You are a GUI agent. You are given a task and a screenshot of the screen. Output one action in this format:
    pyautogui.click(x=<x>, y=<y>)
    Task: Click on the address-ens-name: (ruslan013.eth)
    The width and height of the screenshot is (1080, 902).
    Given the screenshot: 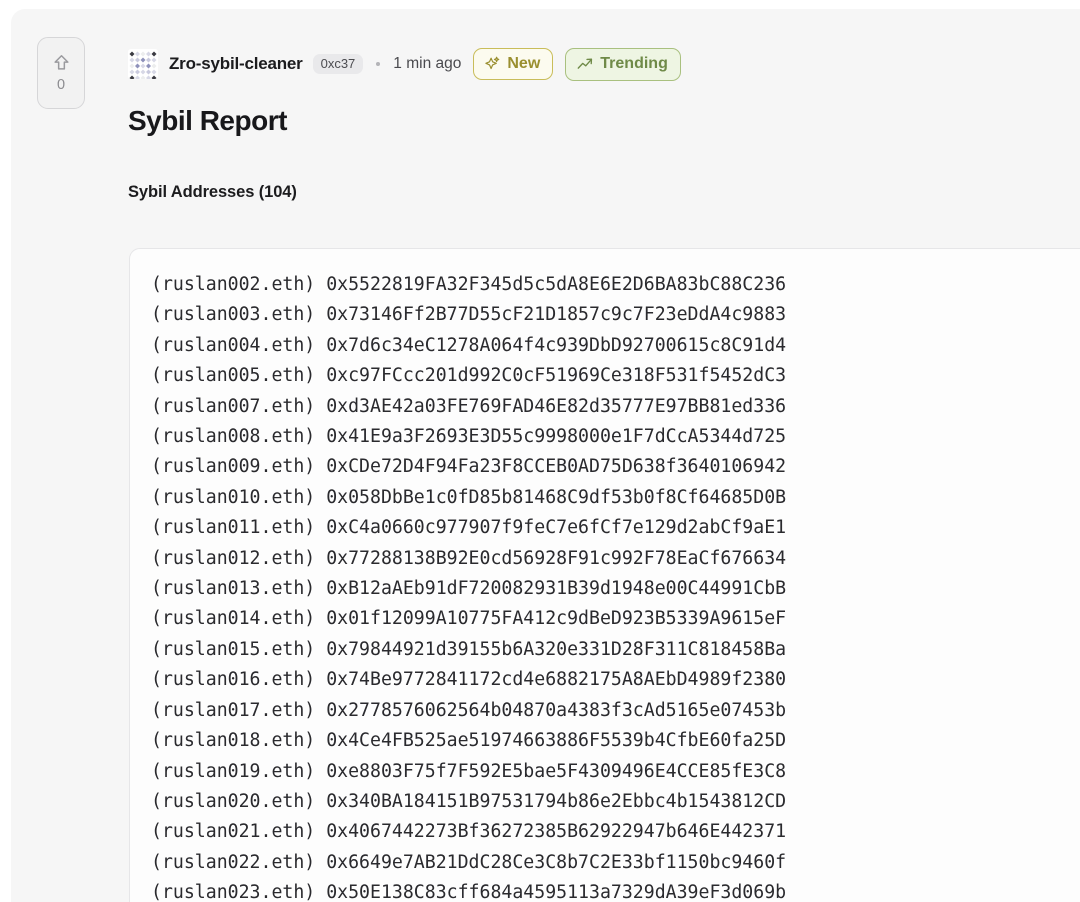 What is the action you would take?
    pyautogui.click(x=233, y=589)
    